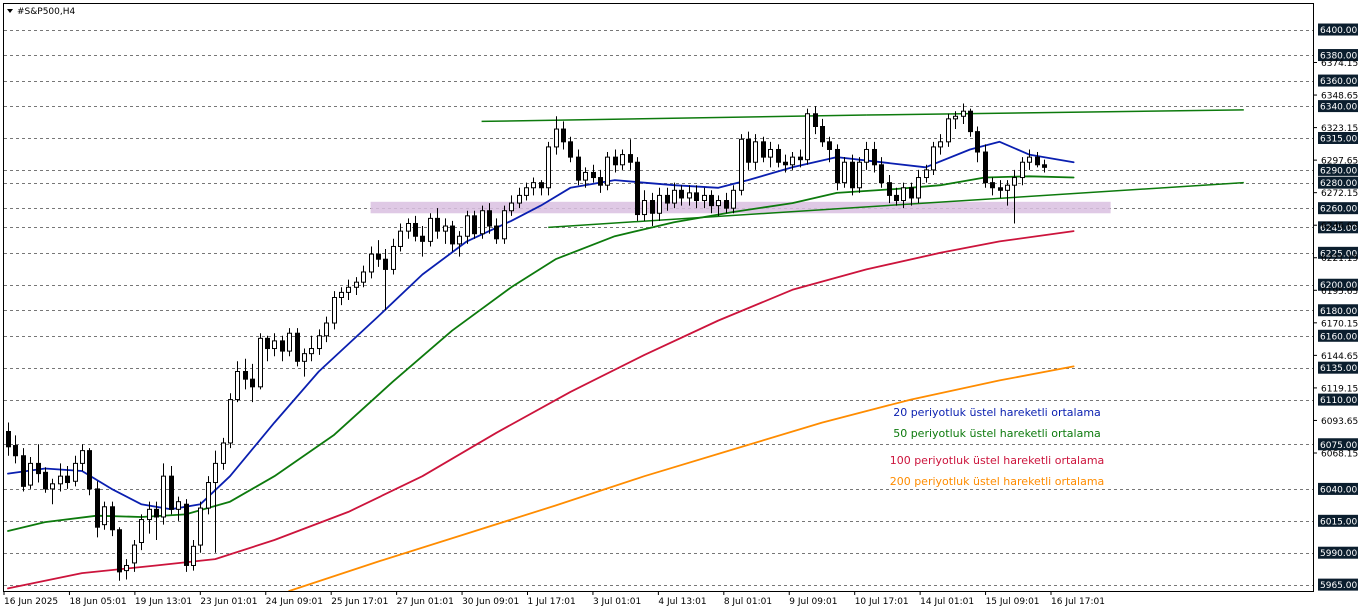 This screenshot has height=615, width=1362. What do you see at coordinates (294, 602) in the screenshot?
I see `time-label: 24 Jun 09:01` at bounding box center [294, 602].